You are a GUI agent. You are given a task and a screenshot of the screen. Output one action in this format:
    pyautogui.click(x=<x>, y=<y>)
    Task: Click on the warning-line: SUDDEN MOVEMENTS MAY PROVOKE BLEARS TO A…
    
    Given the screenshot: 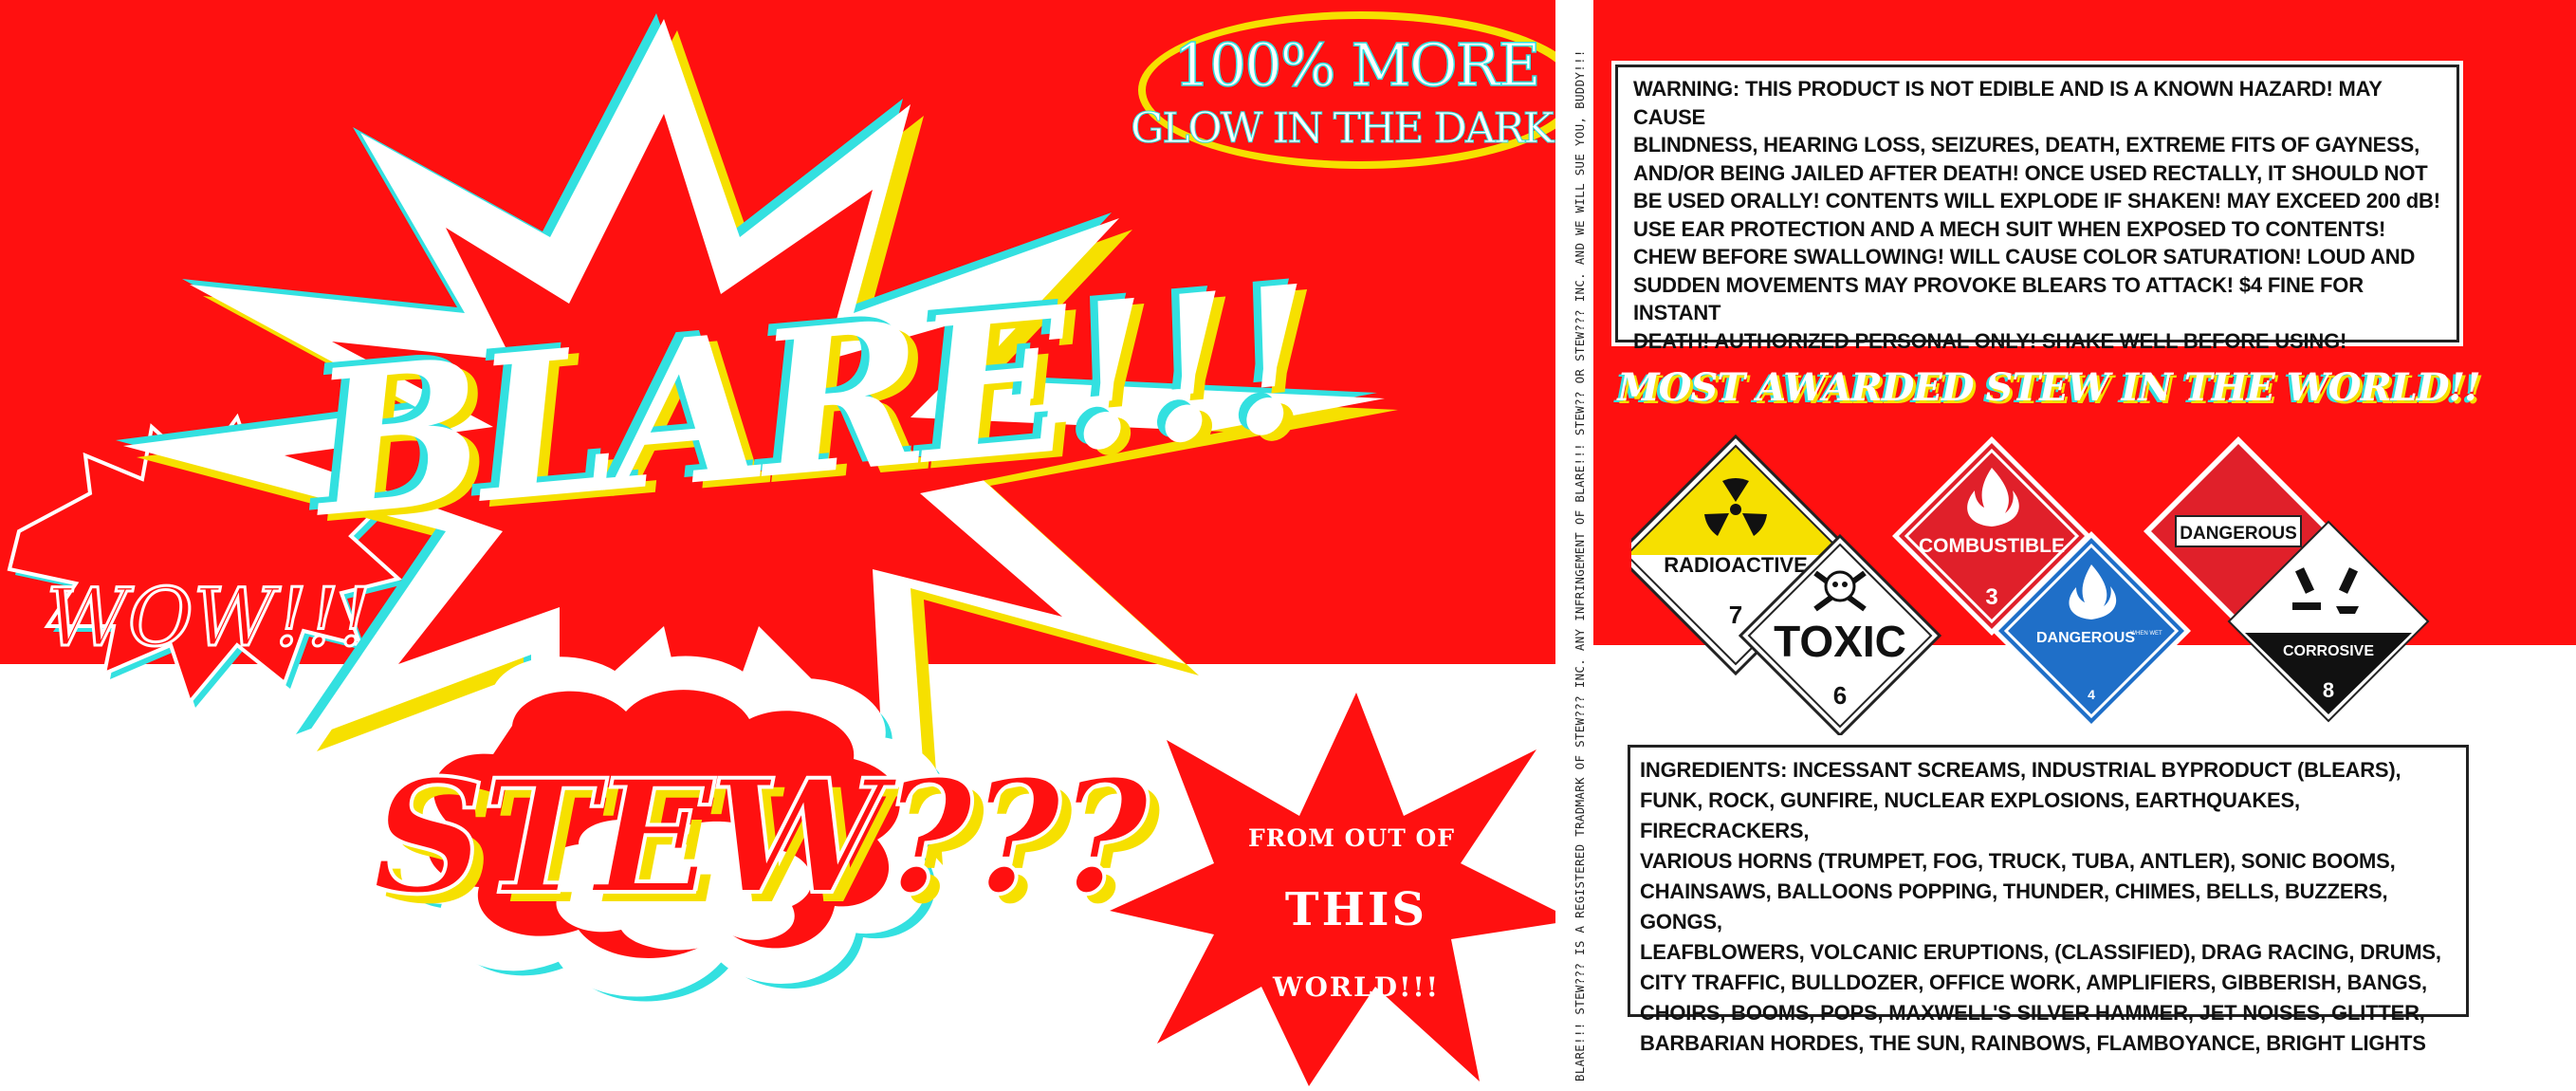 What is the action you would take?
    pyautogui.click(x=1998, y=299)
    